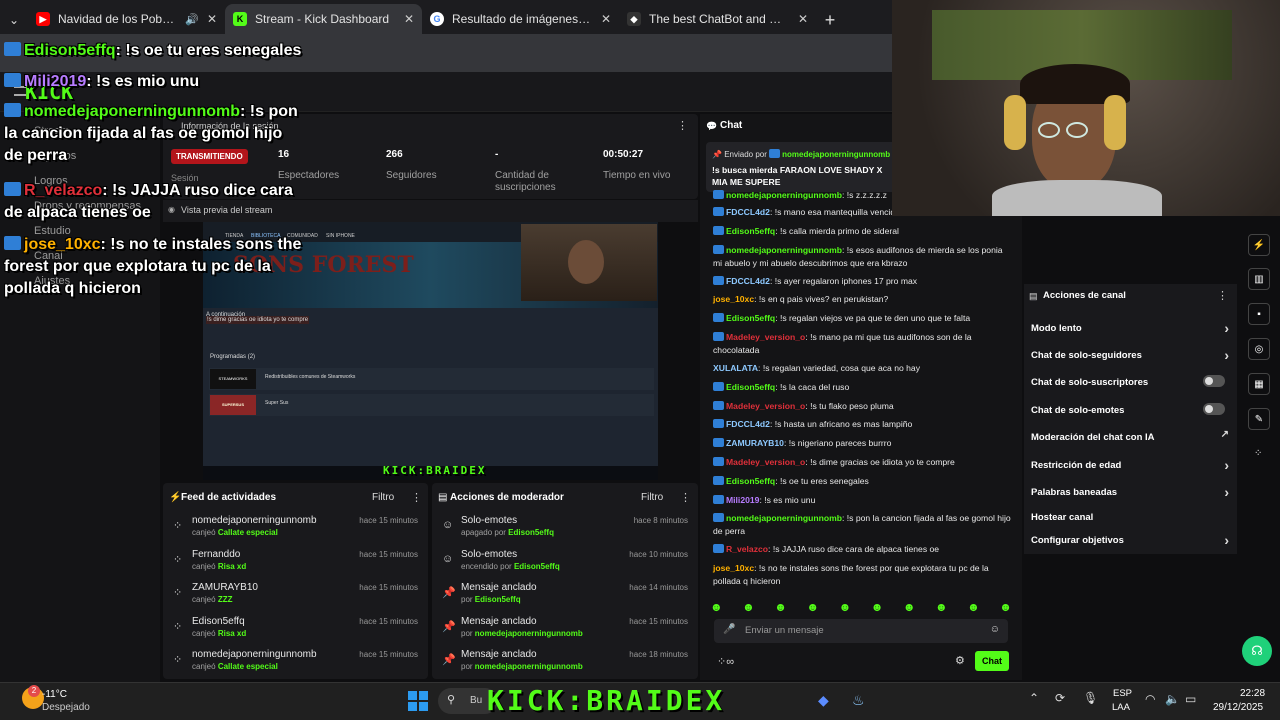 The height and width of the screenshot is (720, 1280). What do you see at coordinates (431, 405) in the screenshot?
I see `library-item: SUPERSUS Super Sus` at bounding box center [431, 405].